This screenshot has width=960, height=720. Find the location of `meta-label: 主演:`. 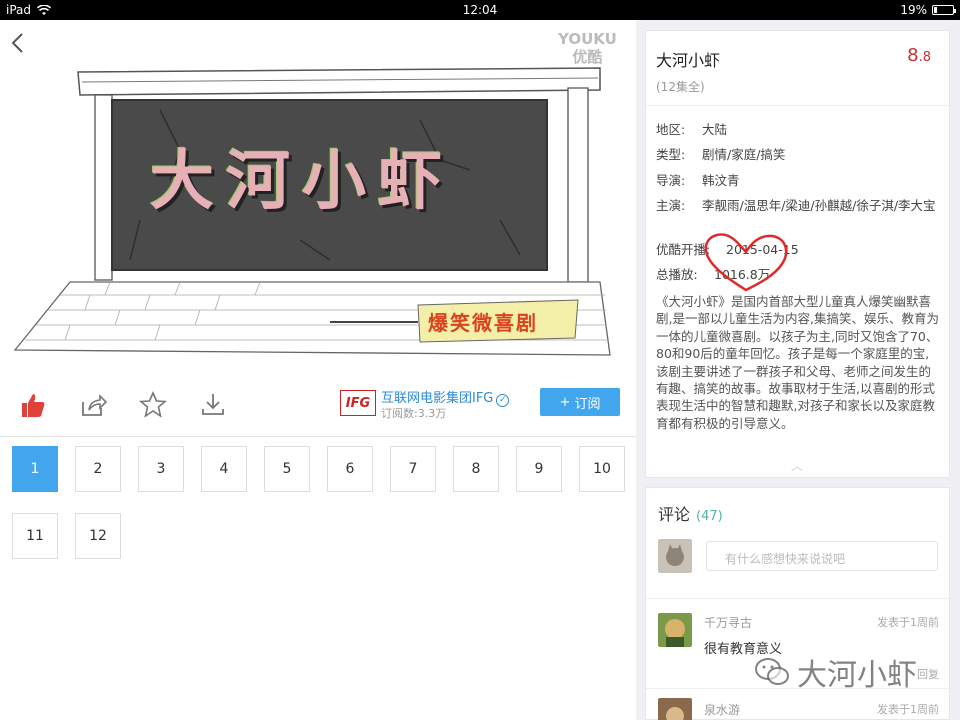

meta-label: 主演: is located at coordinates (671, 205).